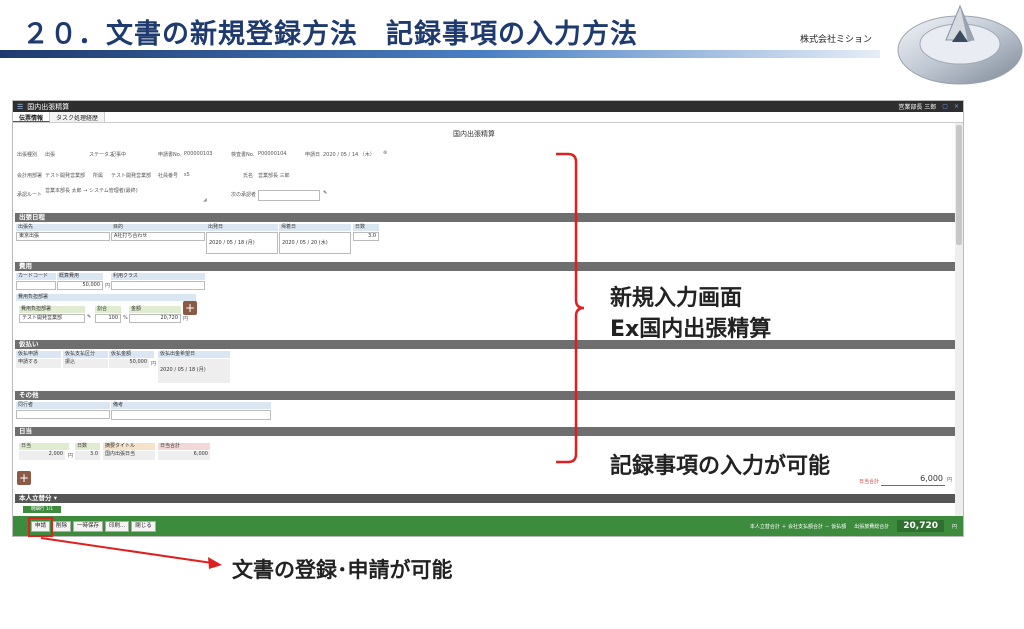 Image resolution: width=1024 pixels, height=629 pixels. I want to click on footer-totals: 本人立替合計 ＋ 会社支払額合計 － 仮払額 出張旅費総合計 20,720 円, so click(853, 526).